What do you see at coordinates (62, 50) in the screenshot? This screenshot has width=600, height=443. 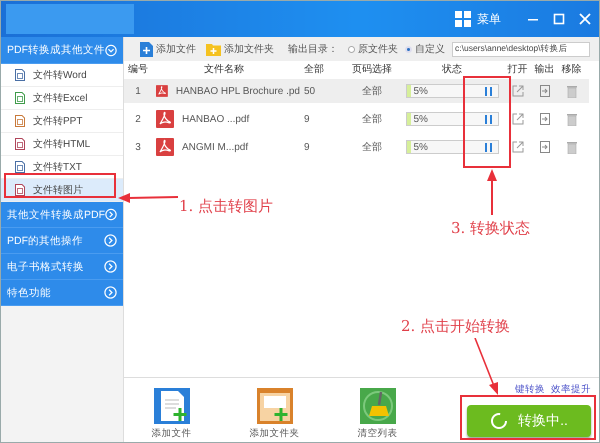 I see `sidebar-section: PDF转换成其他文件` at bounding box center [62, 50].